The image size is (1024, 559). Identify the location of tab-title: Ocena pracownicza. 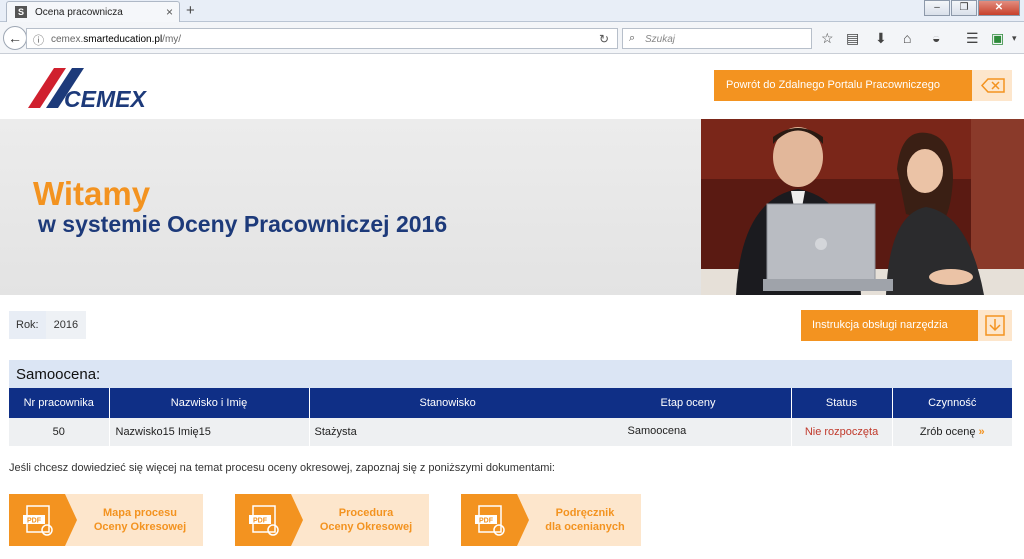
(79, 12).